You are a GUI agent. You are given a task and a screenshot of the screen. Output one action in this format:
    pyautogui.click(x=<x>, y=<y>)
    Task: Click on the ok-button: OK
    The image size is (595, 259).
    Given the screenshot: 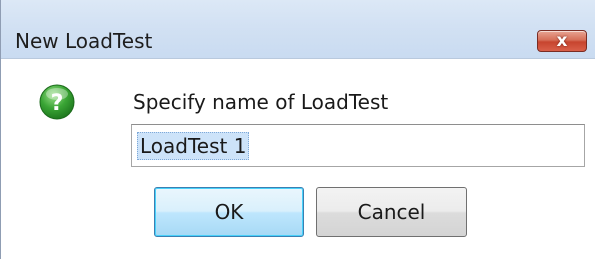 What is the action you would take?
    pyautogui.click(x=229, y=212)
    